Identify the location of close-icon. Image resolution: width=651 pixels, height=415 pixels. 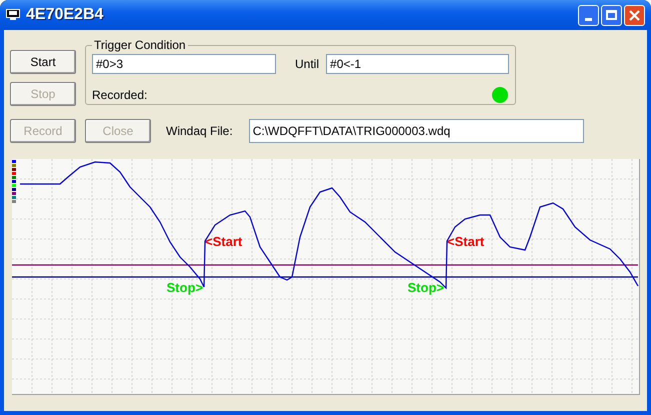
(634, 15).